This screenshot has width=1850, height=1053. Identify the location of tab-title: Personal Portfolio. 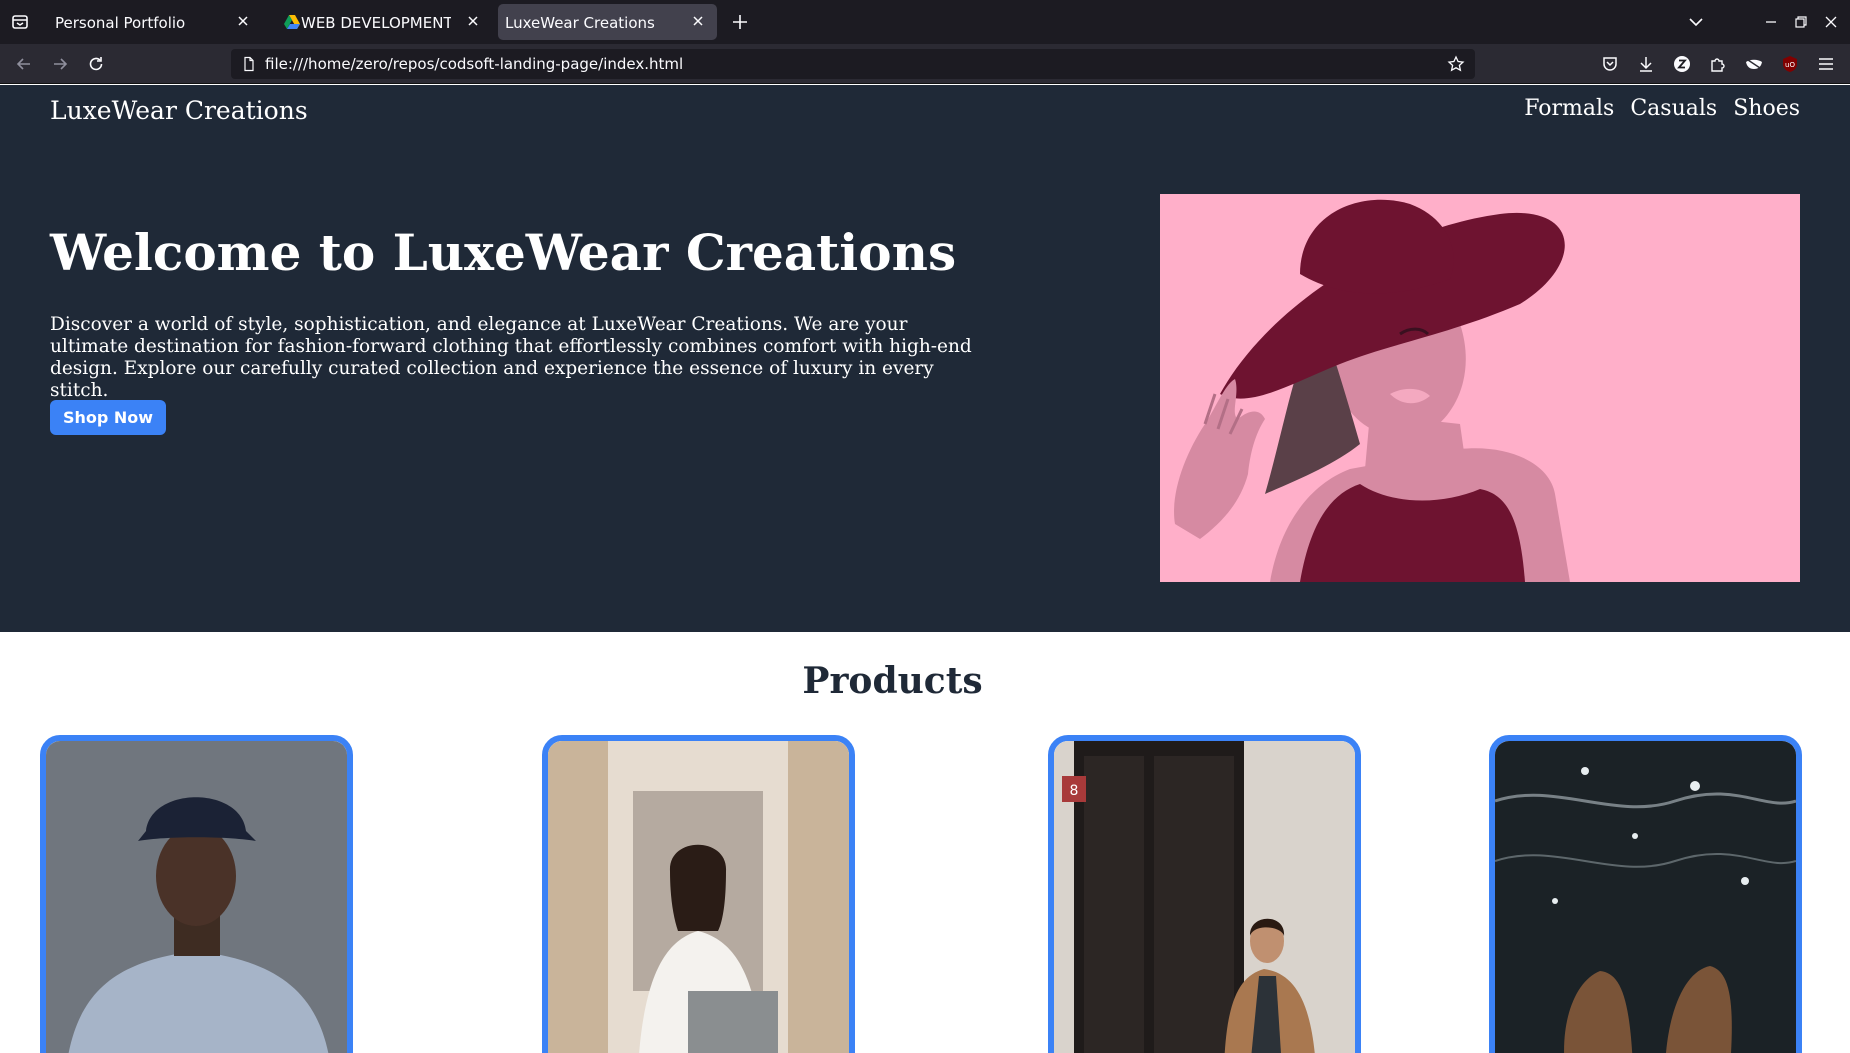
(120, 23).